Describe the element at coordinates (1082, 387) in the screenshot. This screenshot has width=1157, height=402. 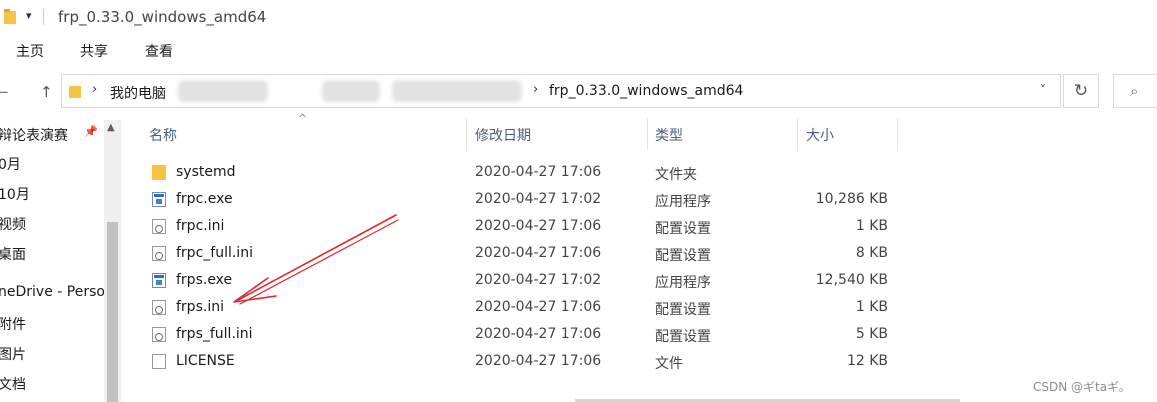
I see `watermark: CSDN @ギtaギ。` at that location.